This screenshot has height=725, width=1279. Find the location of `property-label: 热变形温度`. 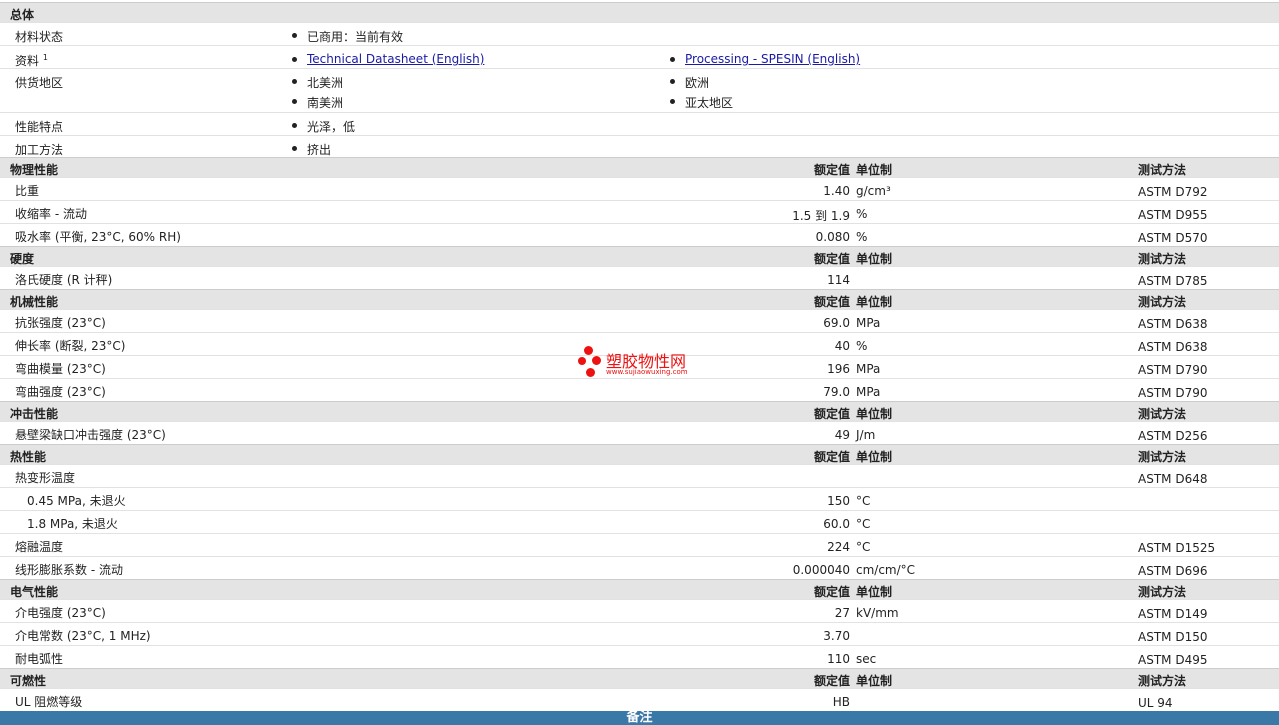

property-label: 热变形温度 is located at coordinates (45, 478).